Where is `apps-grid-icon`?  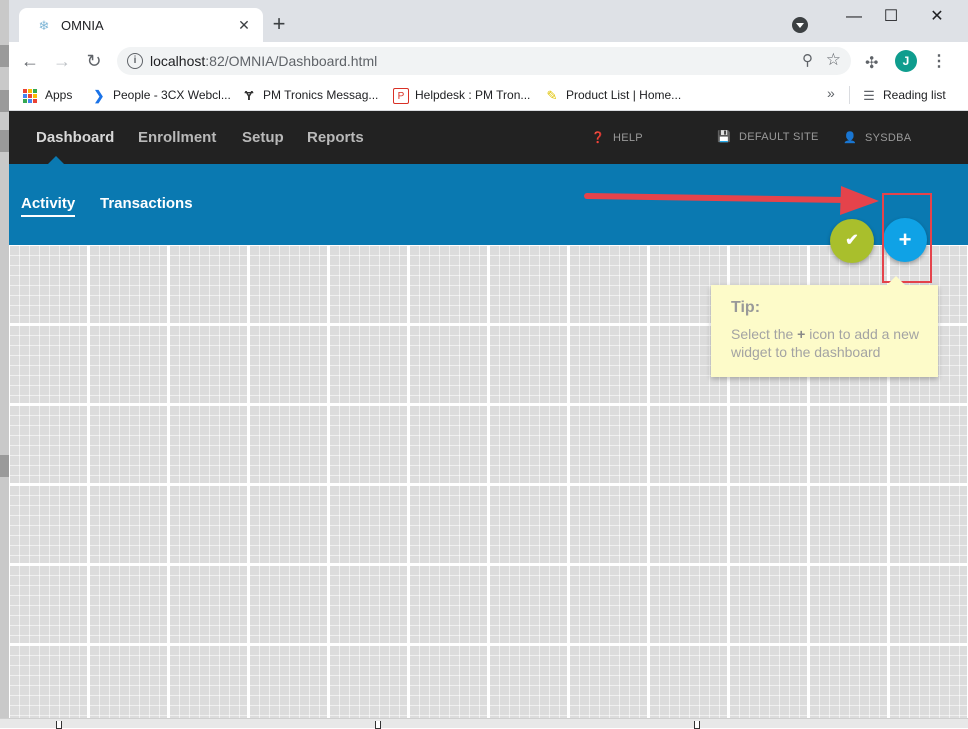 apps-grid-icon is located at coordinates (30, 95).